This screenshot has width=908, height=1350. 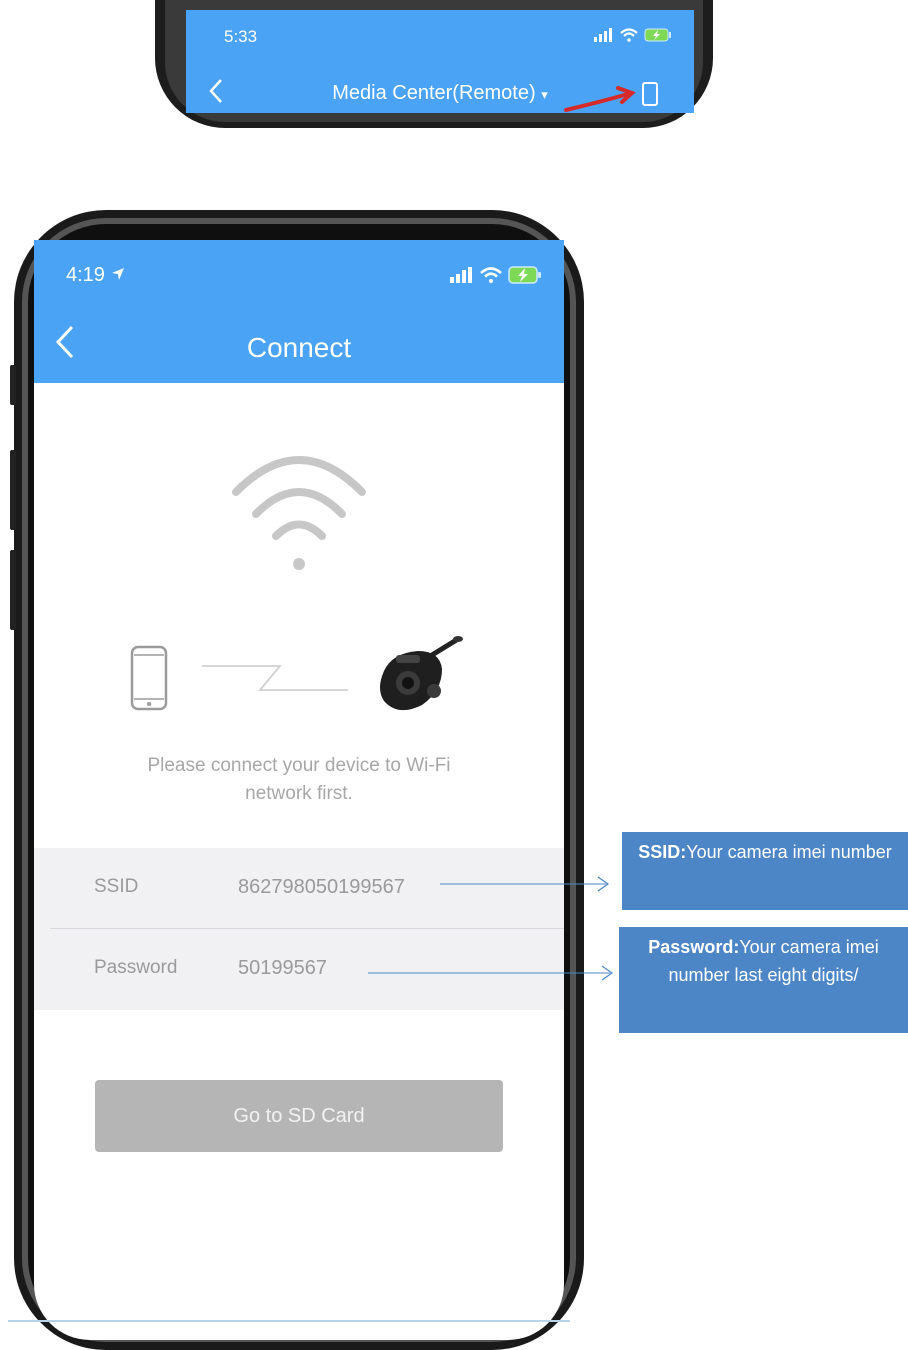 What do you see at coordinates (117, 274) in the screenshot?
I see `location-arrow-icon` at bounding box center [117, 274].